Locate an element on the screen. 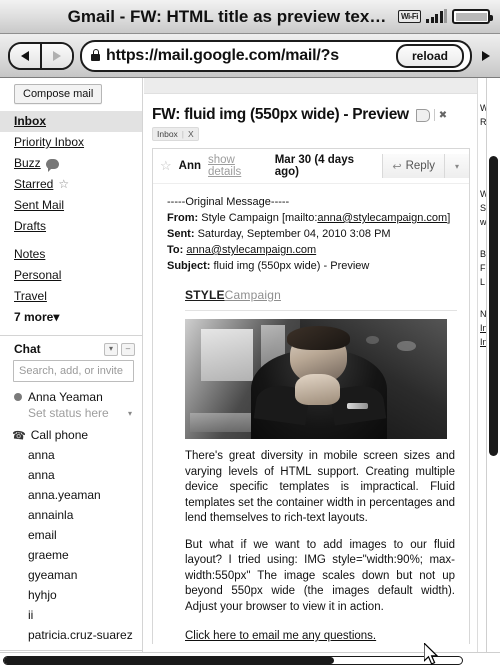 This screenshot has width=500, height=667. sidebar-item-drafts: Drafts is located at coordinates (71, 226).